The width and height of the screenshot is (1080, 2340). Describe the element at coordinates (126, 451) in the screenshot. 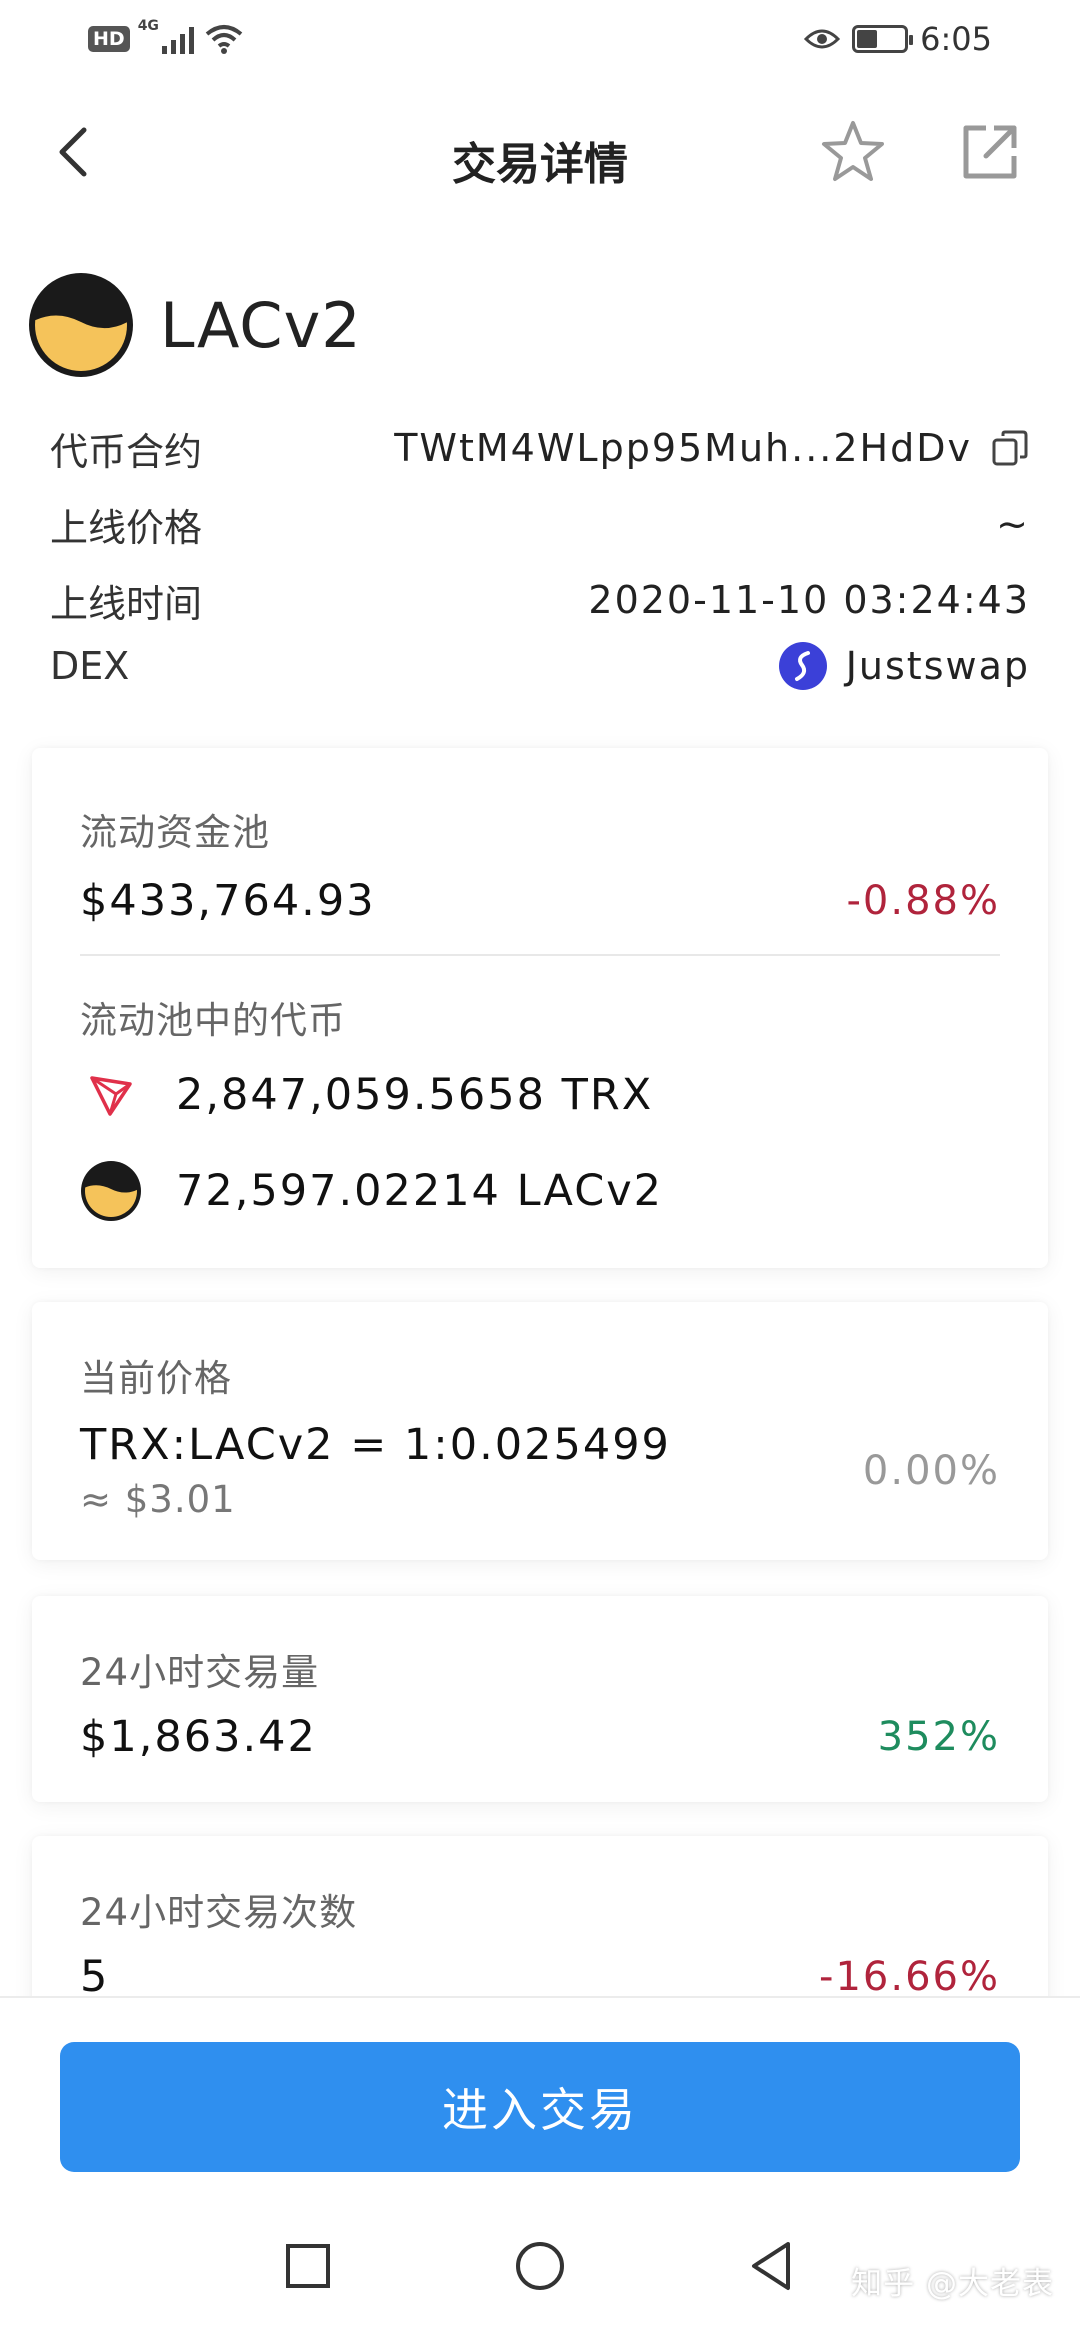

I see `contract-label: 代币合约` at that location.